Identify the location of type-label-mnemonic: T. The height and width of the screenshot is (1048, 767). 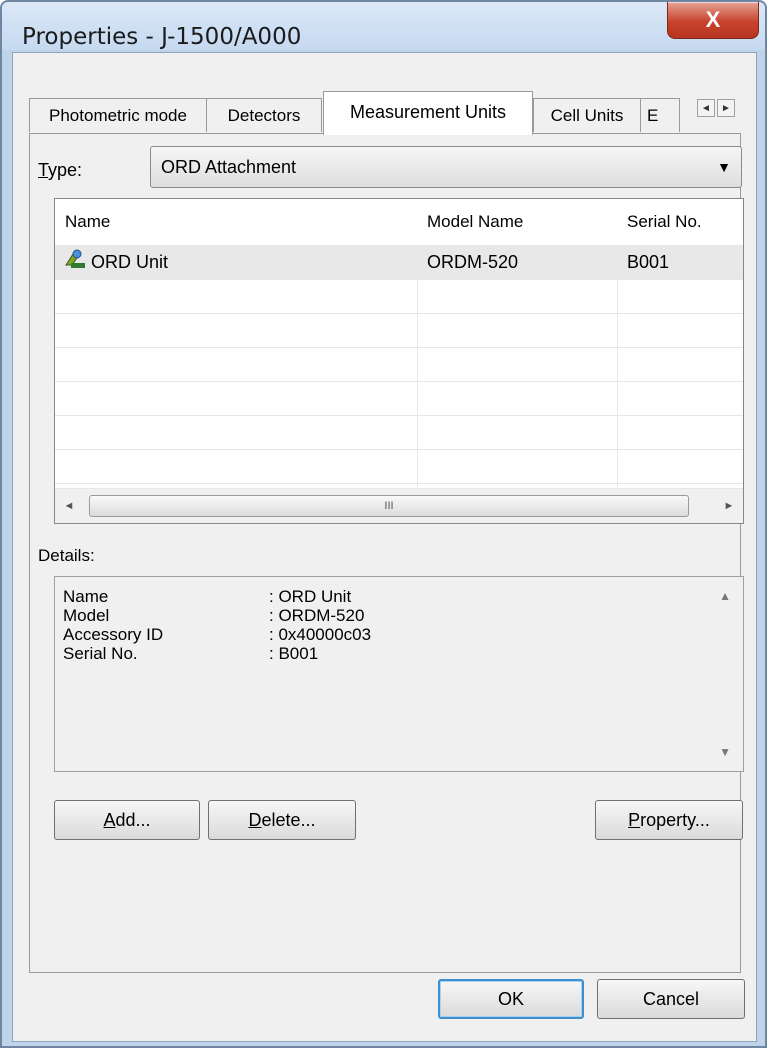
(43, 170).